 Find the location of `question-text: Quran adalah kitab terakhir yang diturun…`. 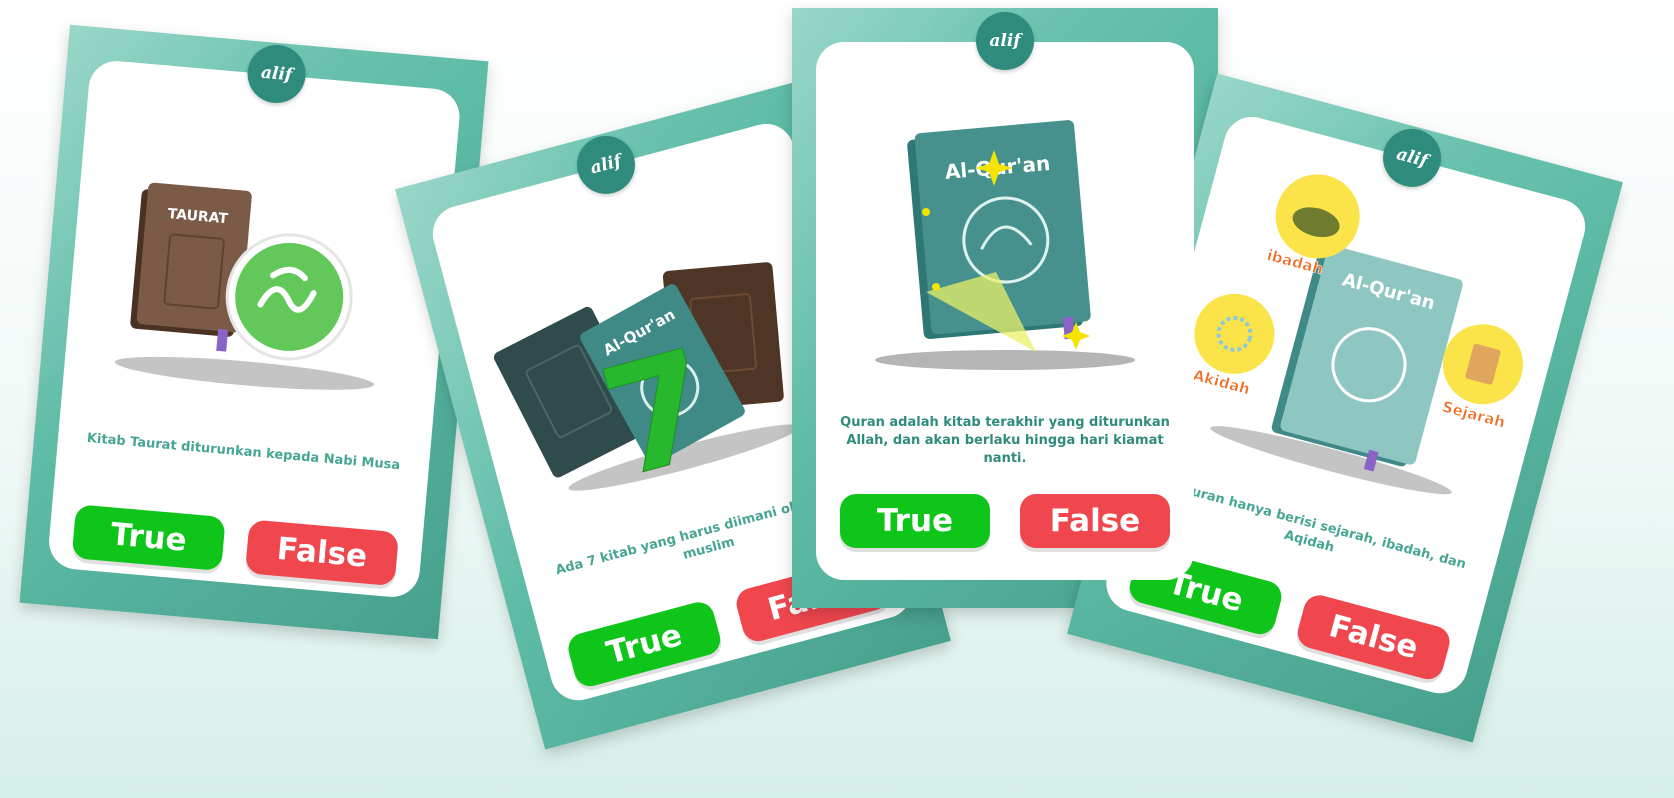

question-text: Quran adalah kitab terakhir yang diturun… is located at coordinates (1005, 440).